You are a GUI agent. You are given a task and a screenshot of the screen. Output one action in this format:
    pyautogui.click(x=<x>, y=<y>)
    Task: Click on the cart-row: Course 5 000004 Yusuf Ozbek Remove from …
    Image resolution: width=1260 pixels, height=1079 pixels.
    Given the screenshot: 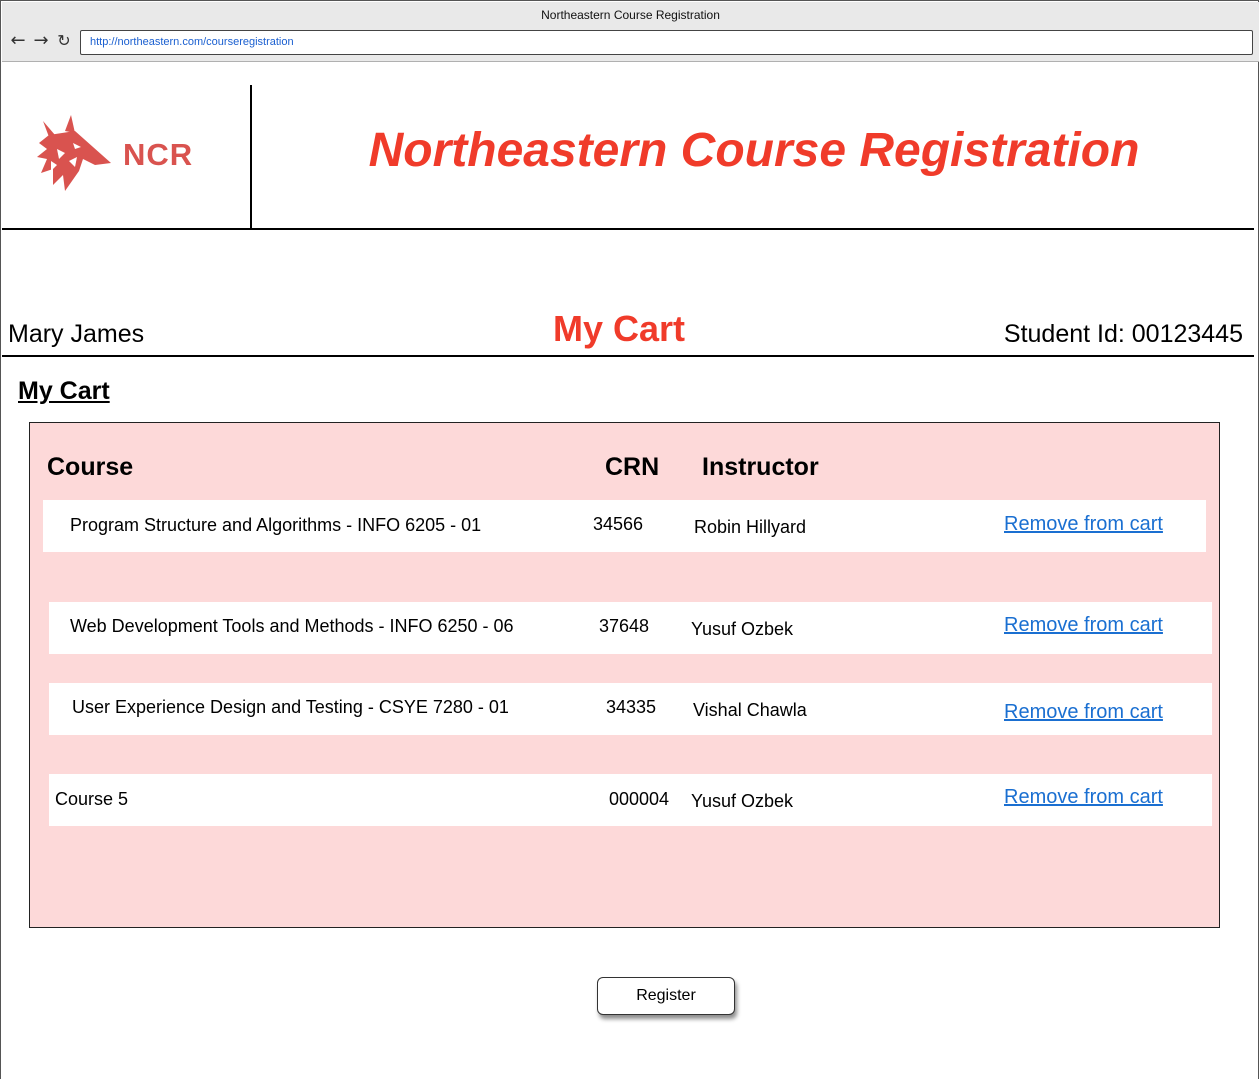 What is the action you would take?
    pyautogui.click(x=630, y=800)
    